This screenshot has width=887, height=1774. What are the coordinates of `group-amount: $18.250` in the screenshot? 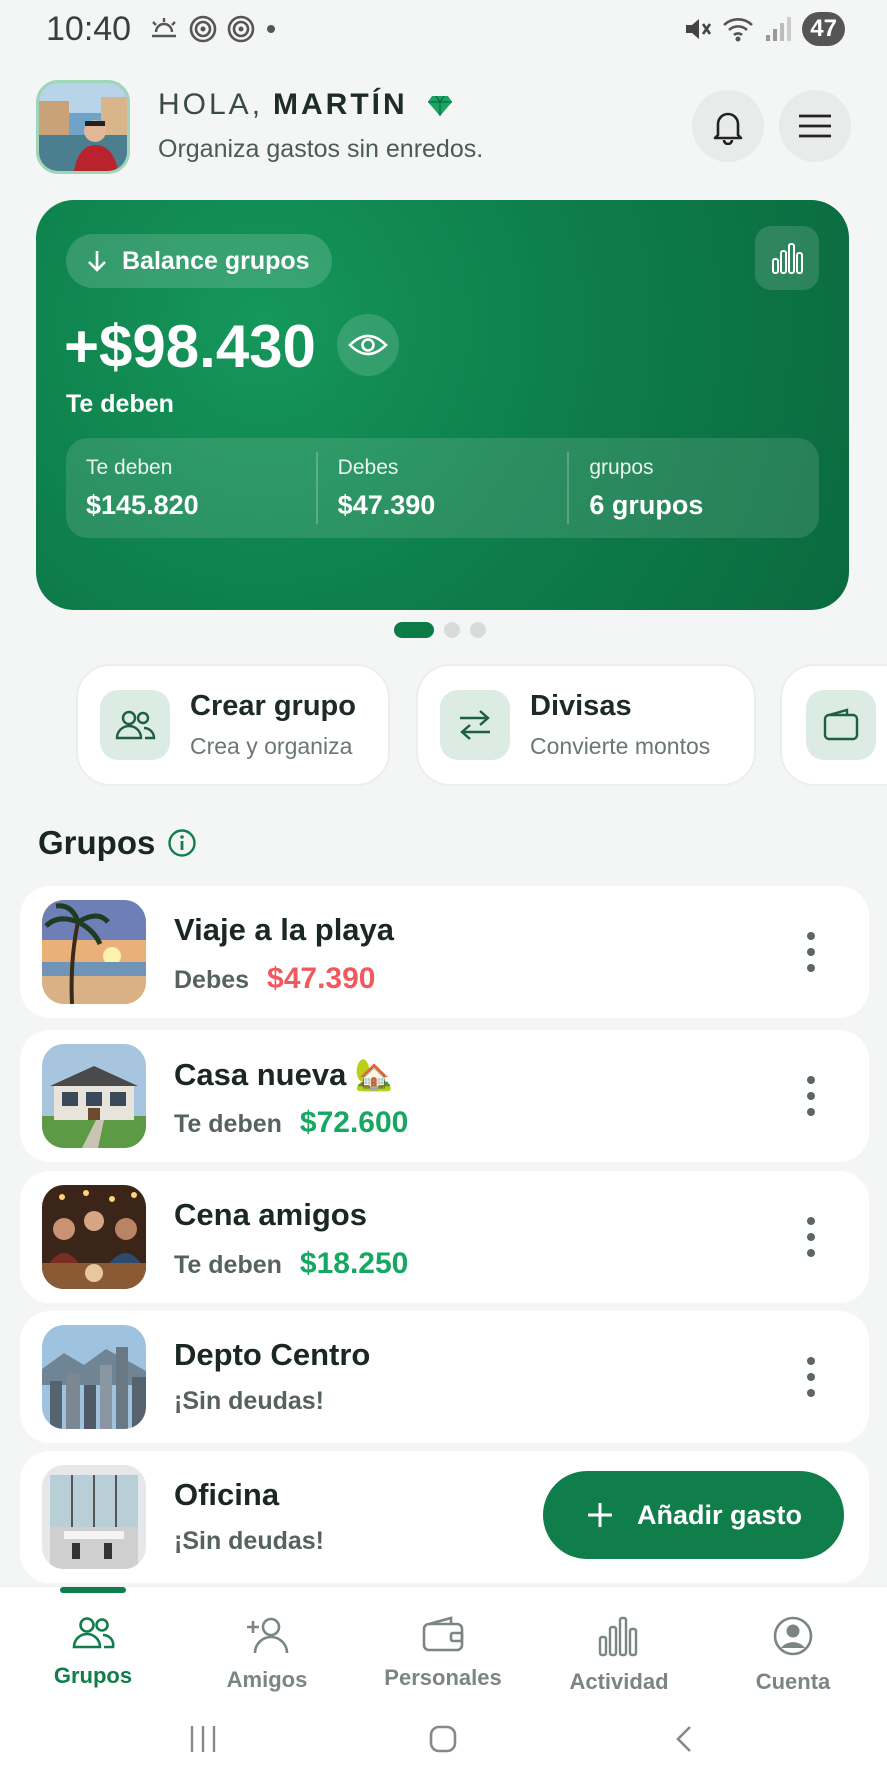 It's located at (354, 1263).